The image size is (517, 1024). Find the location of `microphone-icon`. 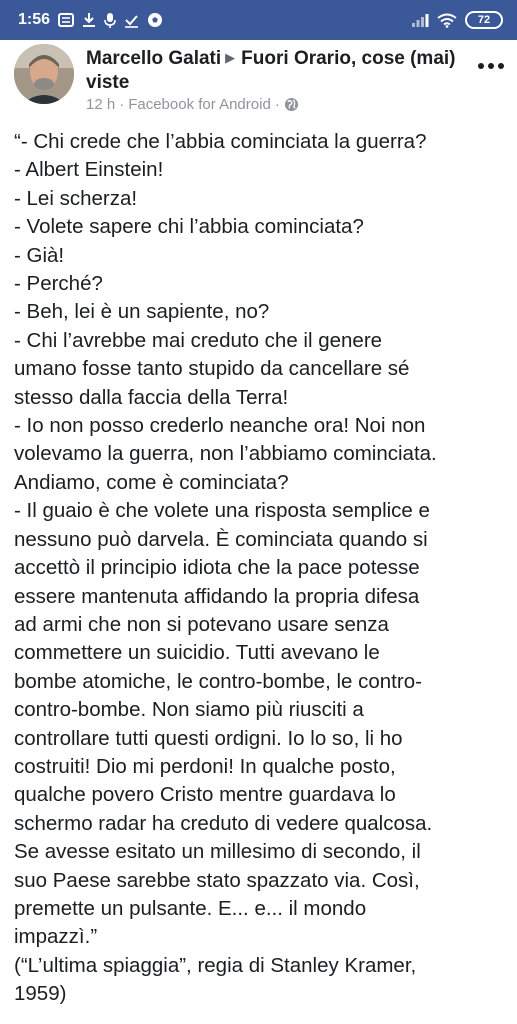

microphone-icon is located at coordinates (110, 20).